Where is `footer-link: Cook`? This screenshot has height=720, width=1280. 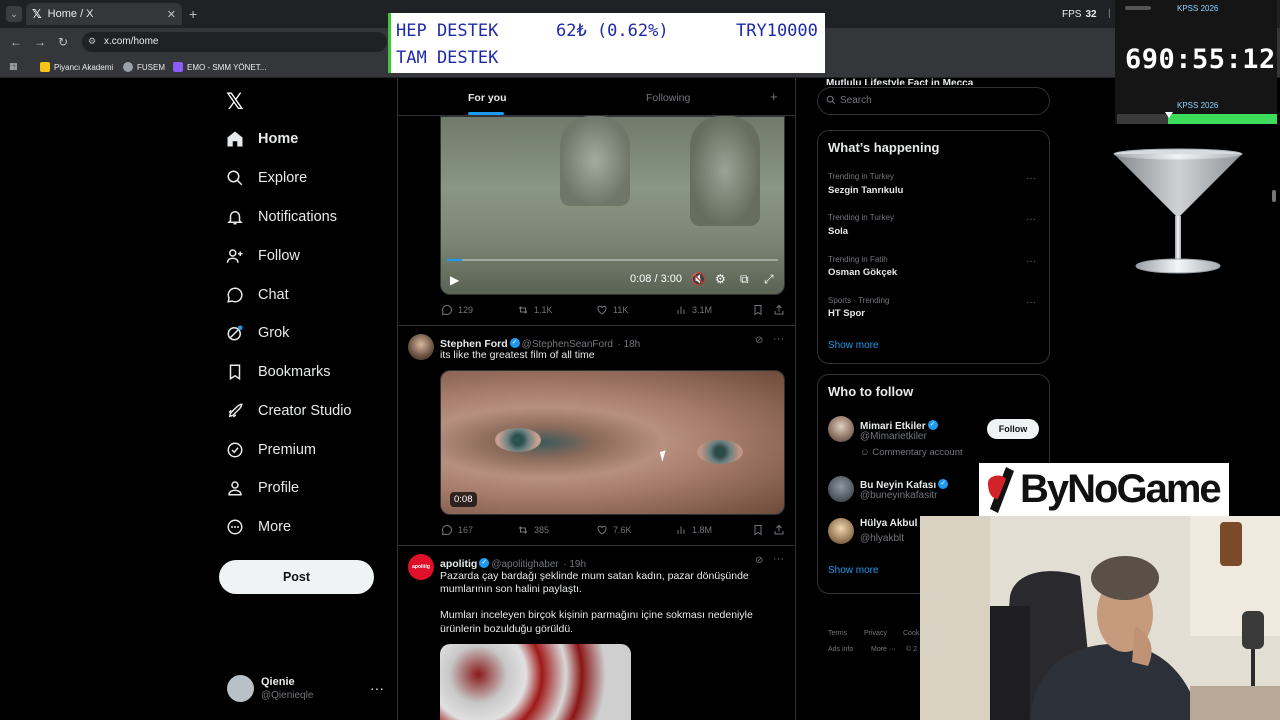
footer-link: Cook is located at coordinates (911, 633).